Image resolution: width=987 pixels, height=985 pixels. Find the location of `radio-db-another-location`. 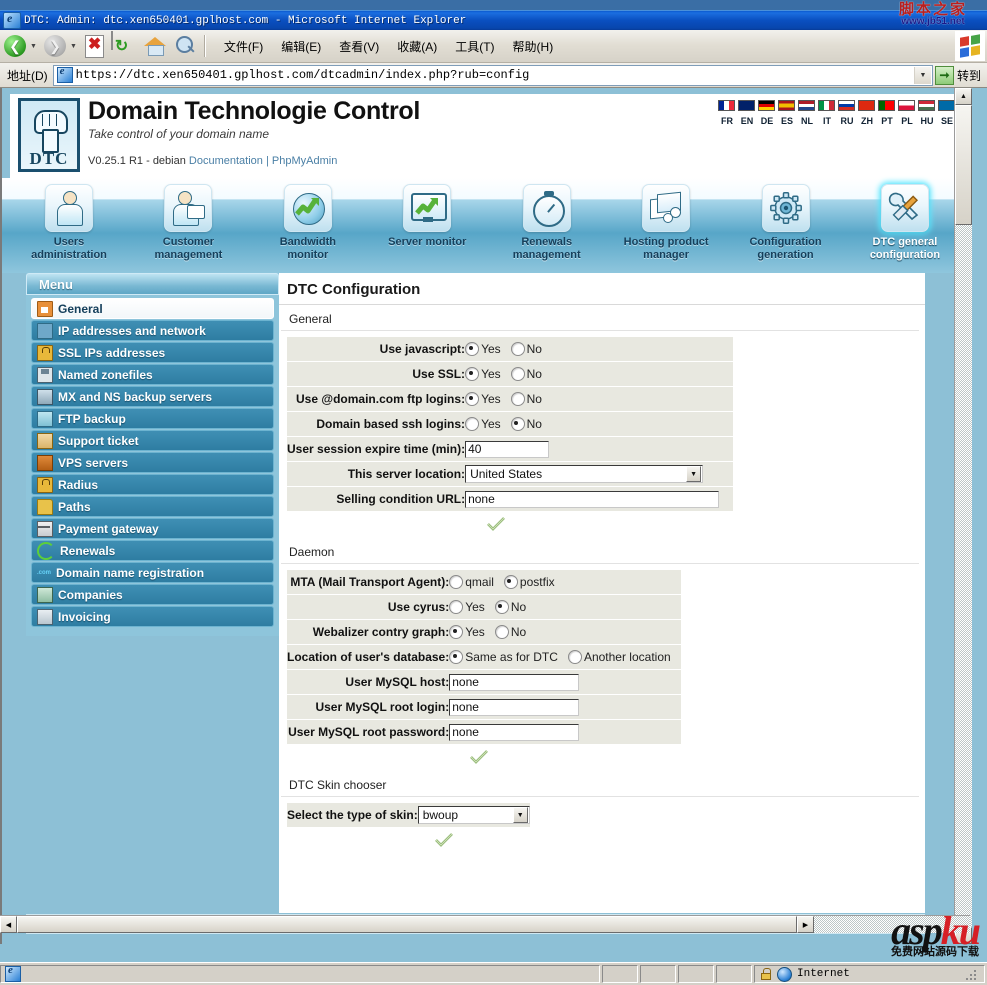

radio-db-another-location is located at coordinates (574, 657).